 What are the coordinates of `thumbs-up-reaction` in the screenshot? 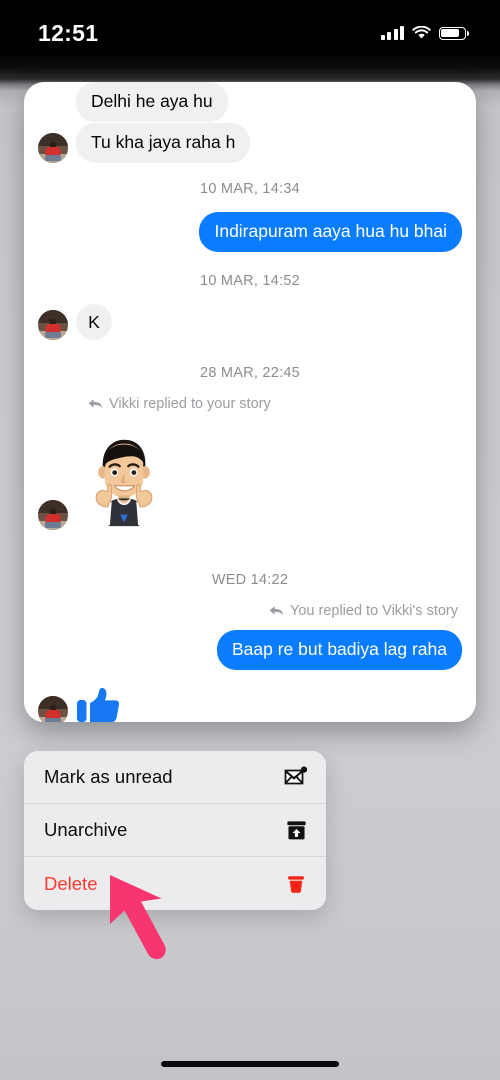 It's located at (98, 704).